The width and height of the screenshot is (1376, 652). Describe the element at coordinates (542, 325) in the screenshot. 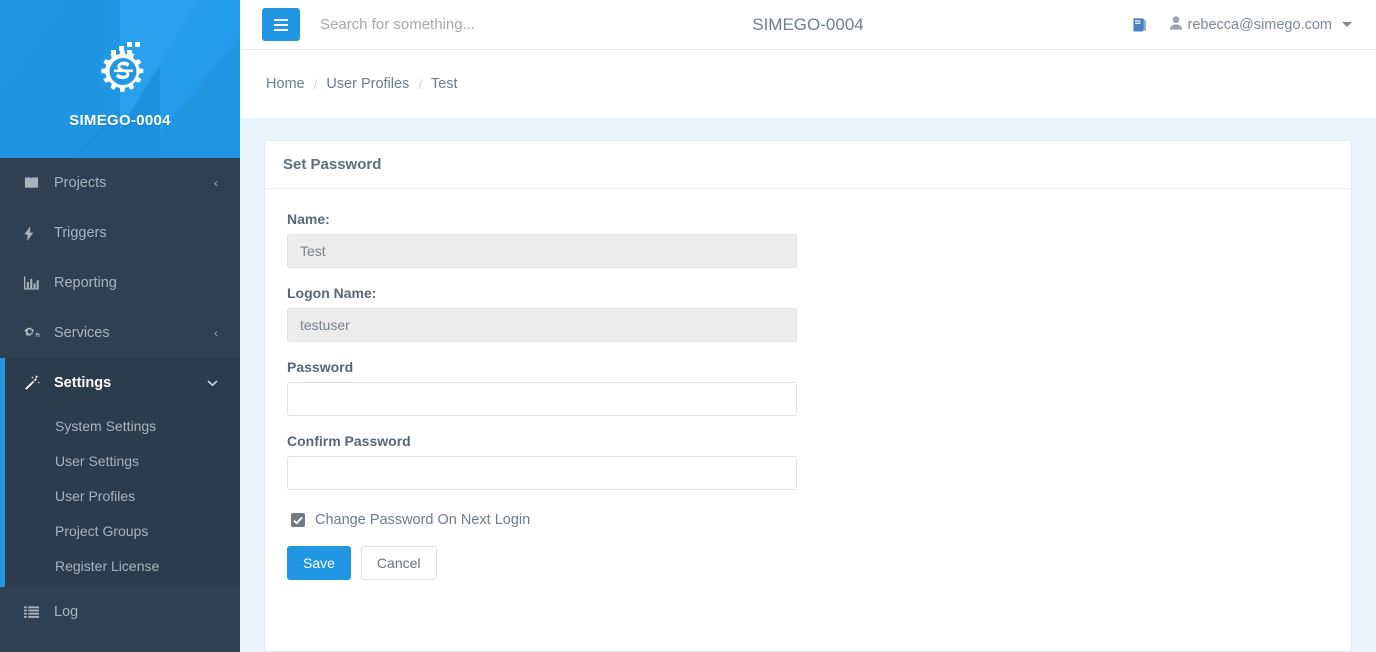

I see `logon-name-field` at that location.